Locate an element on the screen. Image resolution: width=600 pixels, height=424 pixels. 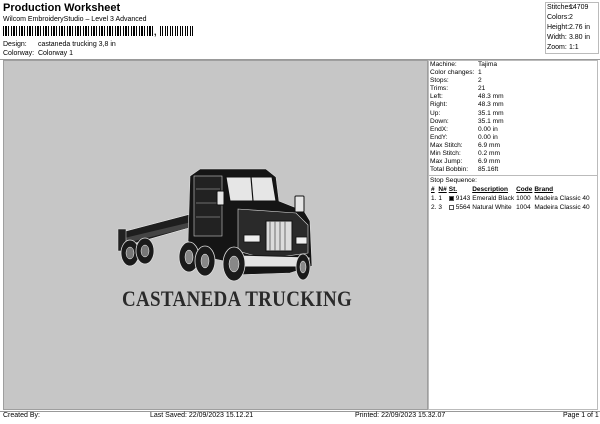
machine-info-row: Max Stitch: 6.9 mm is located at coordinates (513, 146).